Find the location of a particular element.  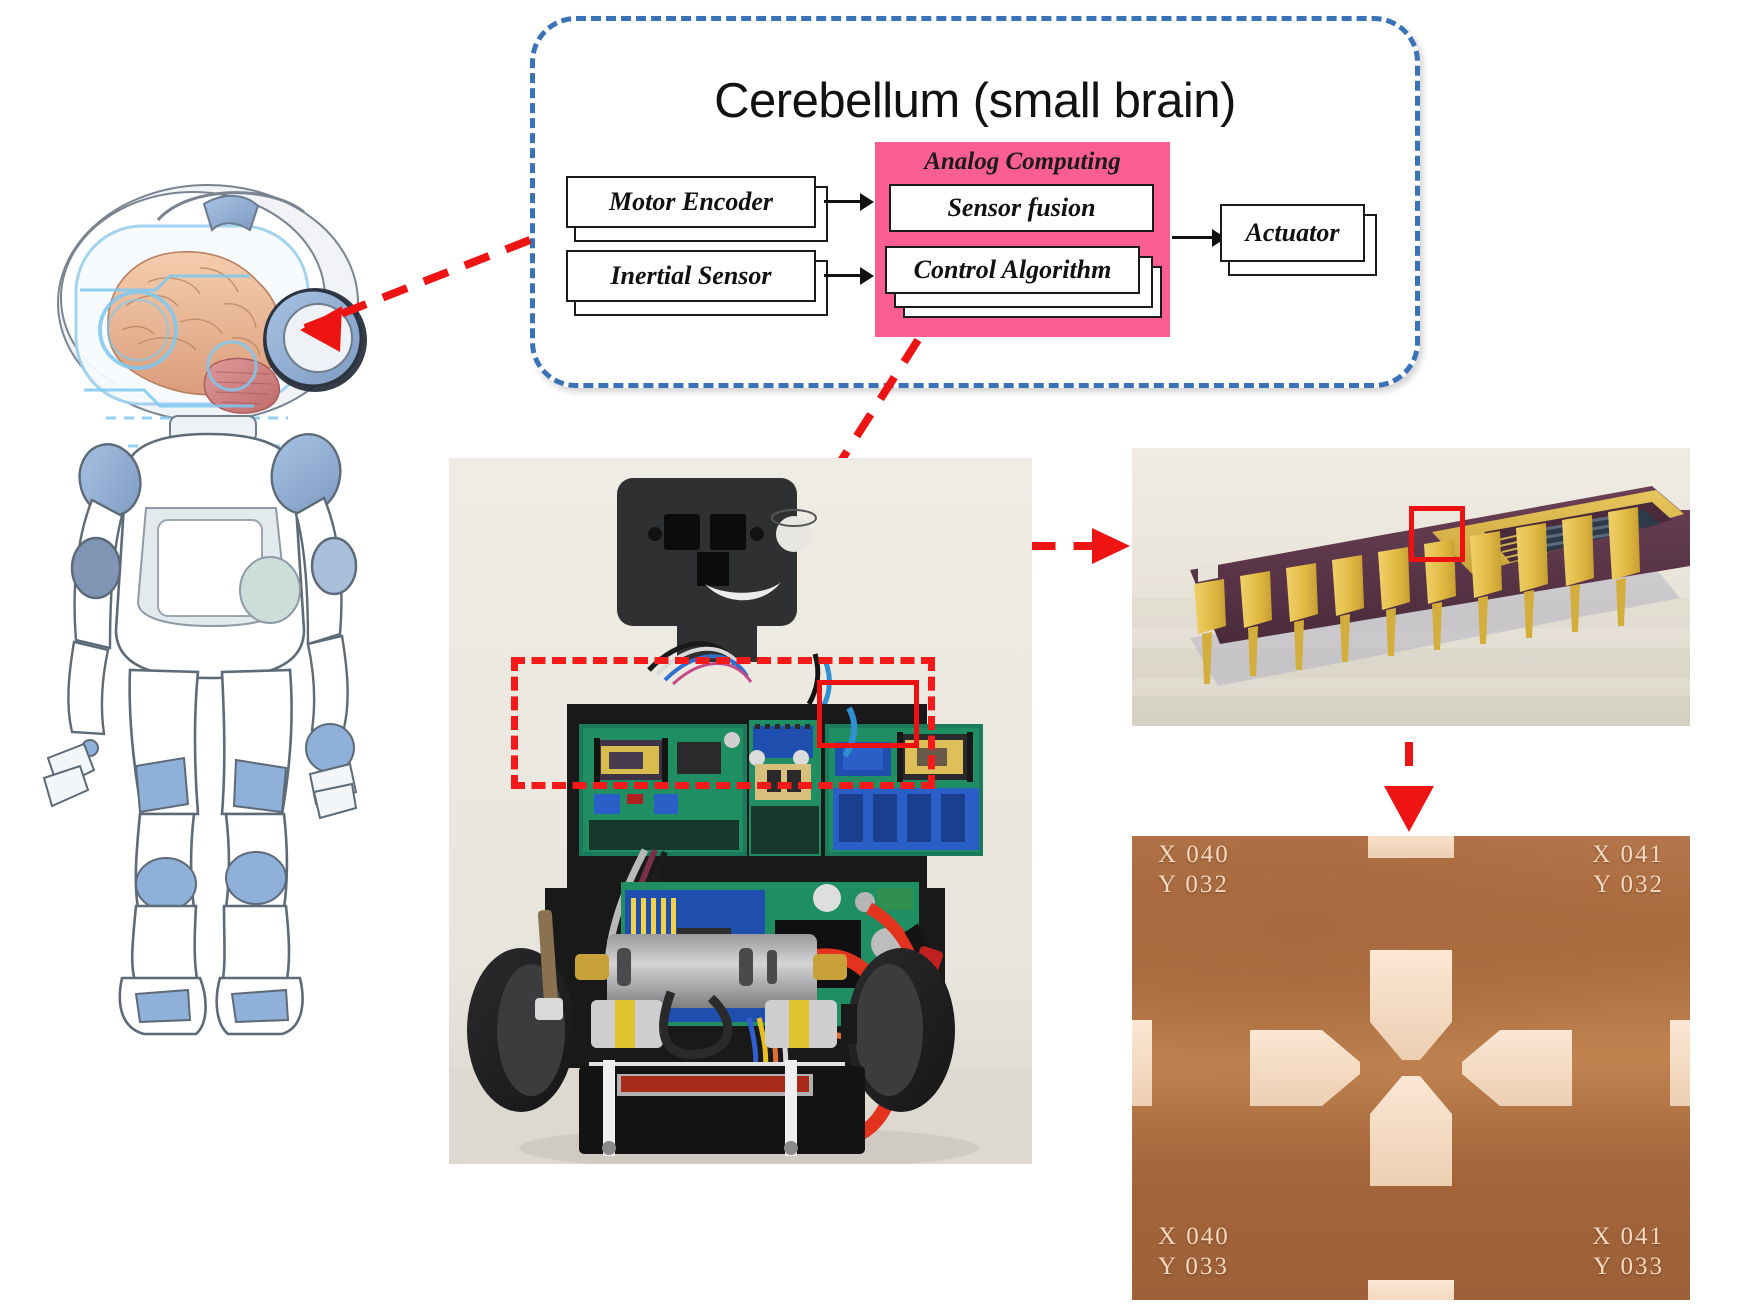

arrow-head-inertial is located at coordinates (867, 276).